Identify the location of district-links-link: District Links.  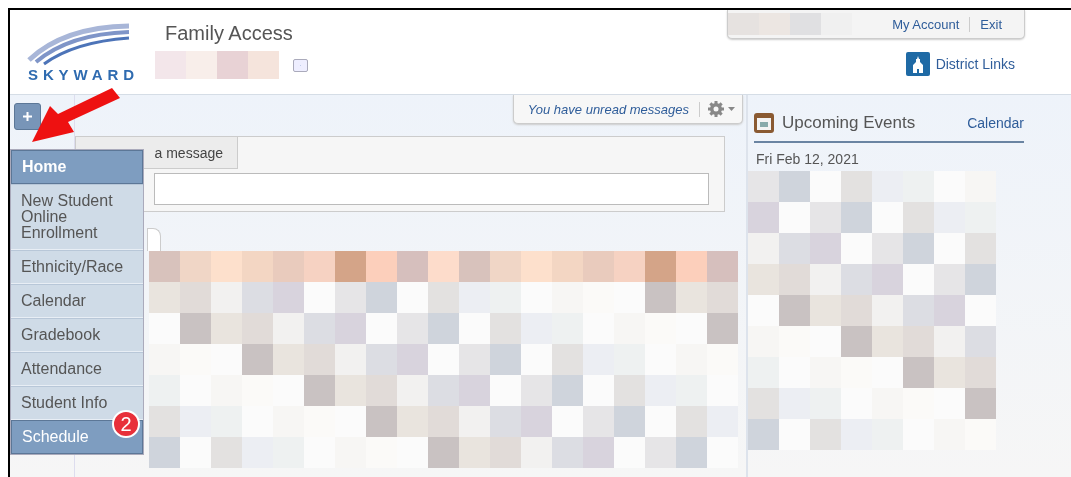
(975, 64).